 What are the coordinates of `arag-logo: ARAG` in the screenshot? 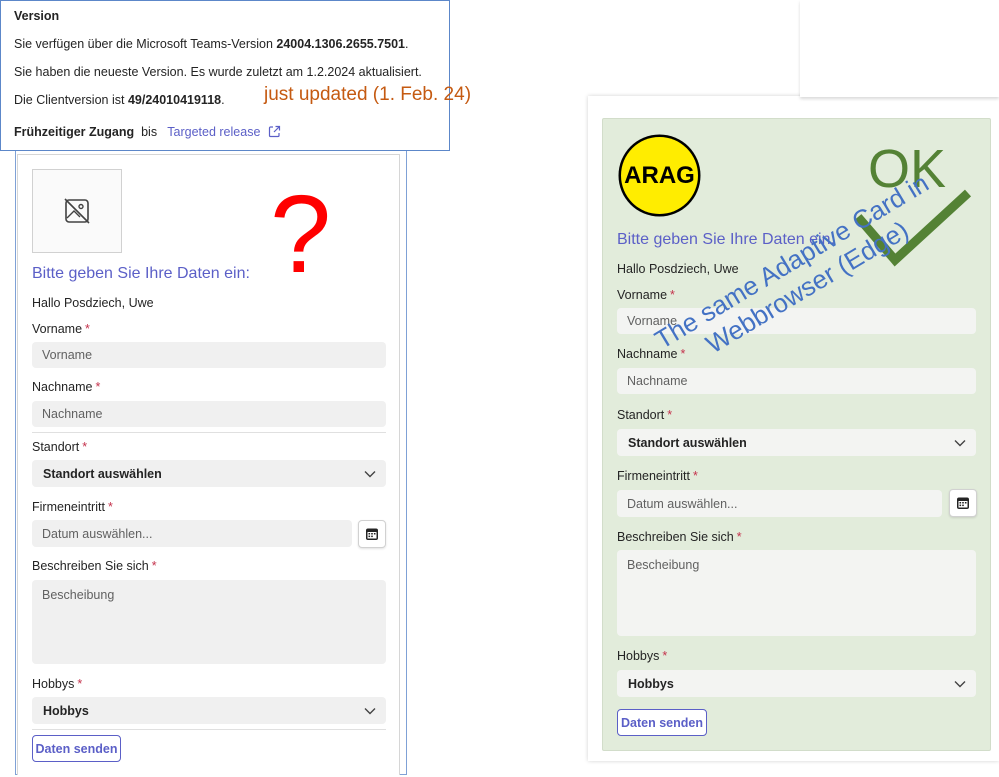 It's located at (659, 175).